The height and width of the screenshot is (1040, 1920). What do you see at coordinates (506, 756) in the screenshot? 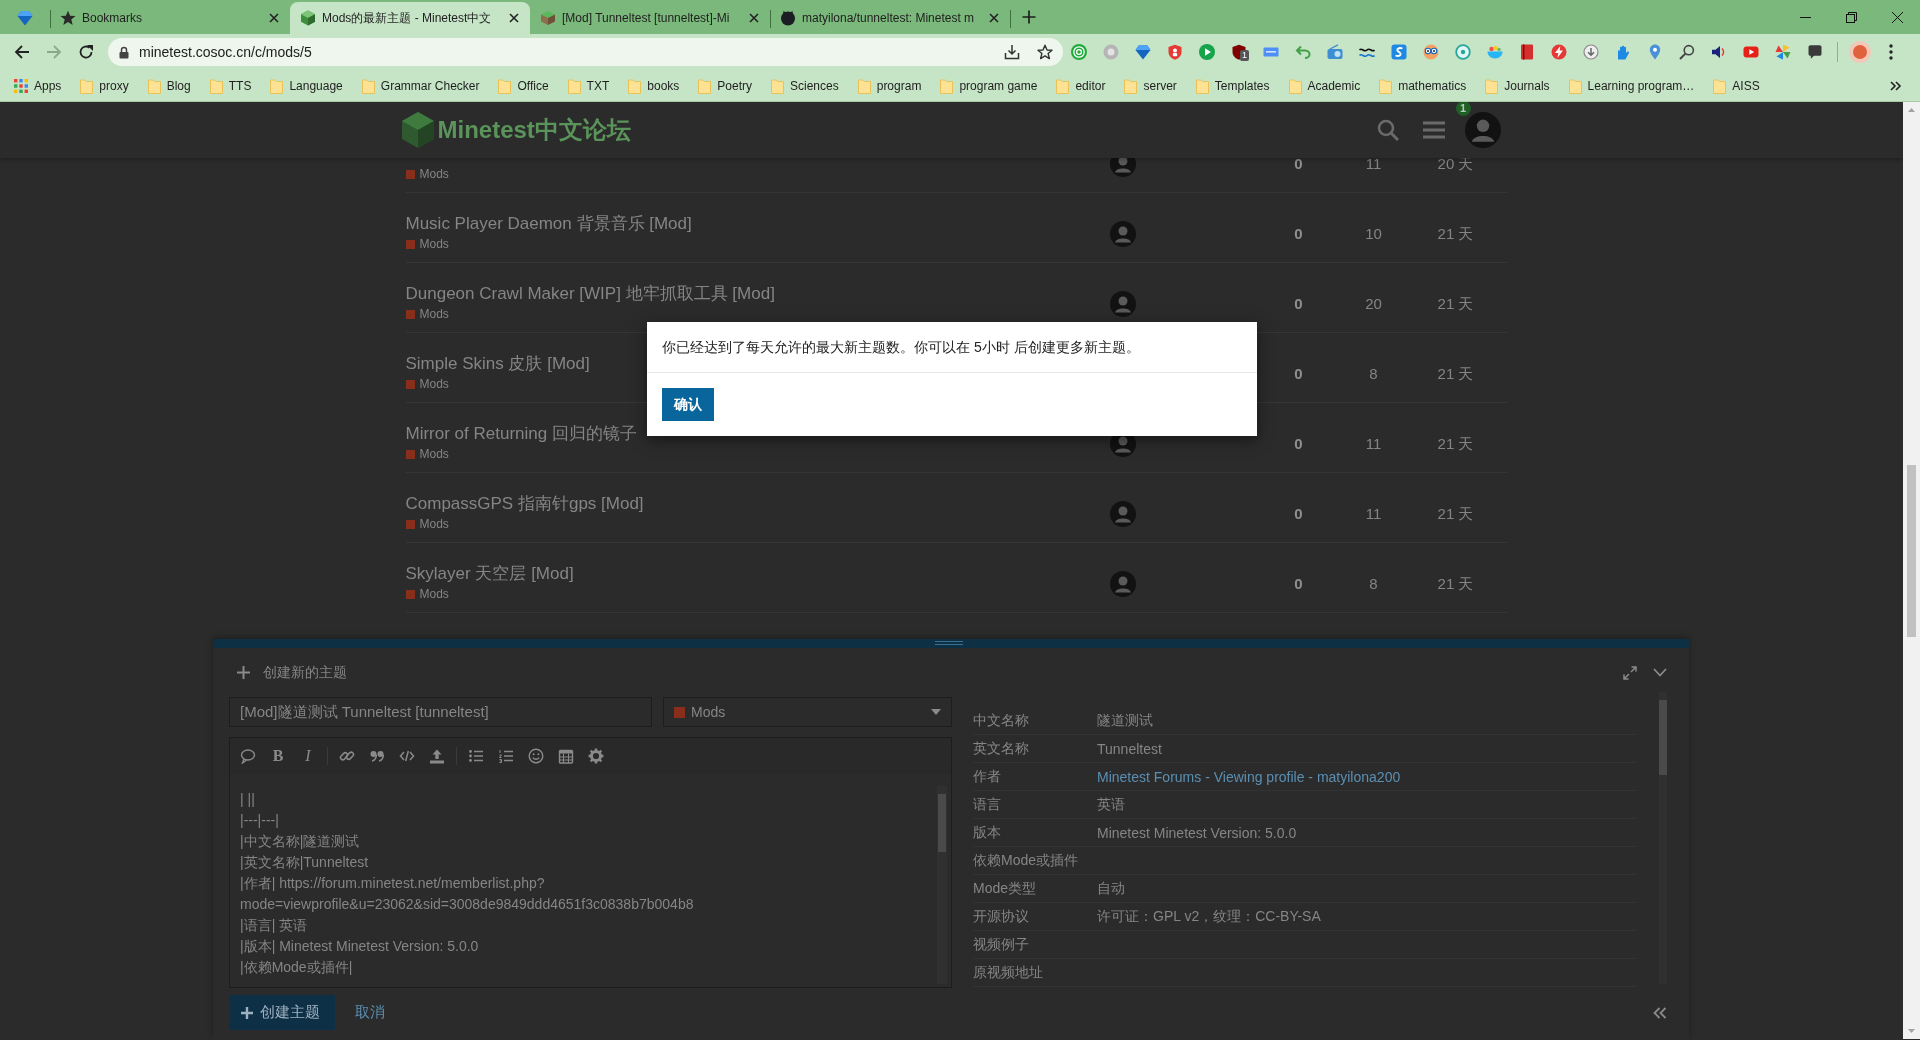
I see `numbered-list-icon` at bounding box center [506, 756].